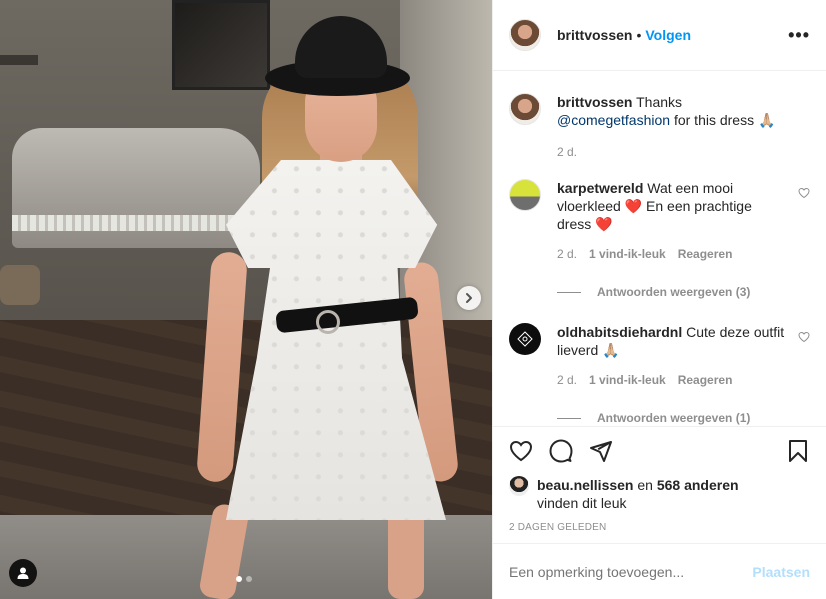 Image resolution: width=826 pixels, height=599 pixels. Describe the element at coordinates (723, 120) in the screenshot. I see `caption-text-after: for this dress 🙏🏼` at that location.